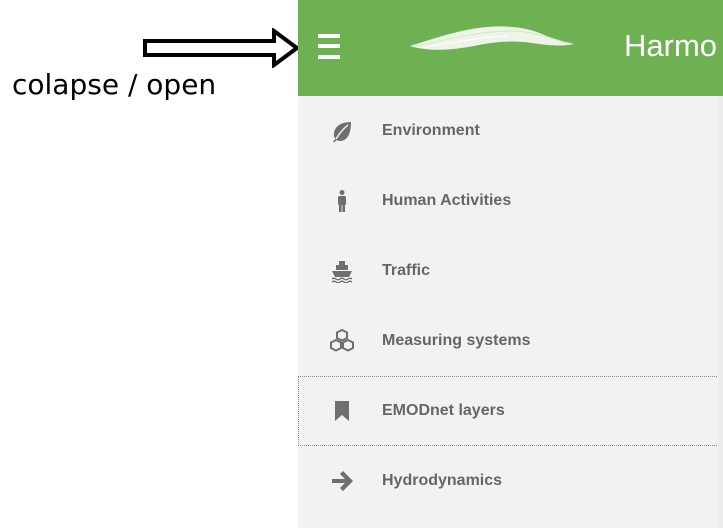 This screenshot has height=528, width=723. I want to click on menu-item-label: Traffic, so click(406, 270).